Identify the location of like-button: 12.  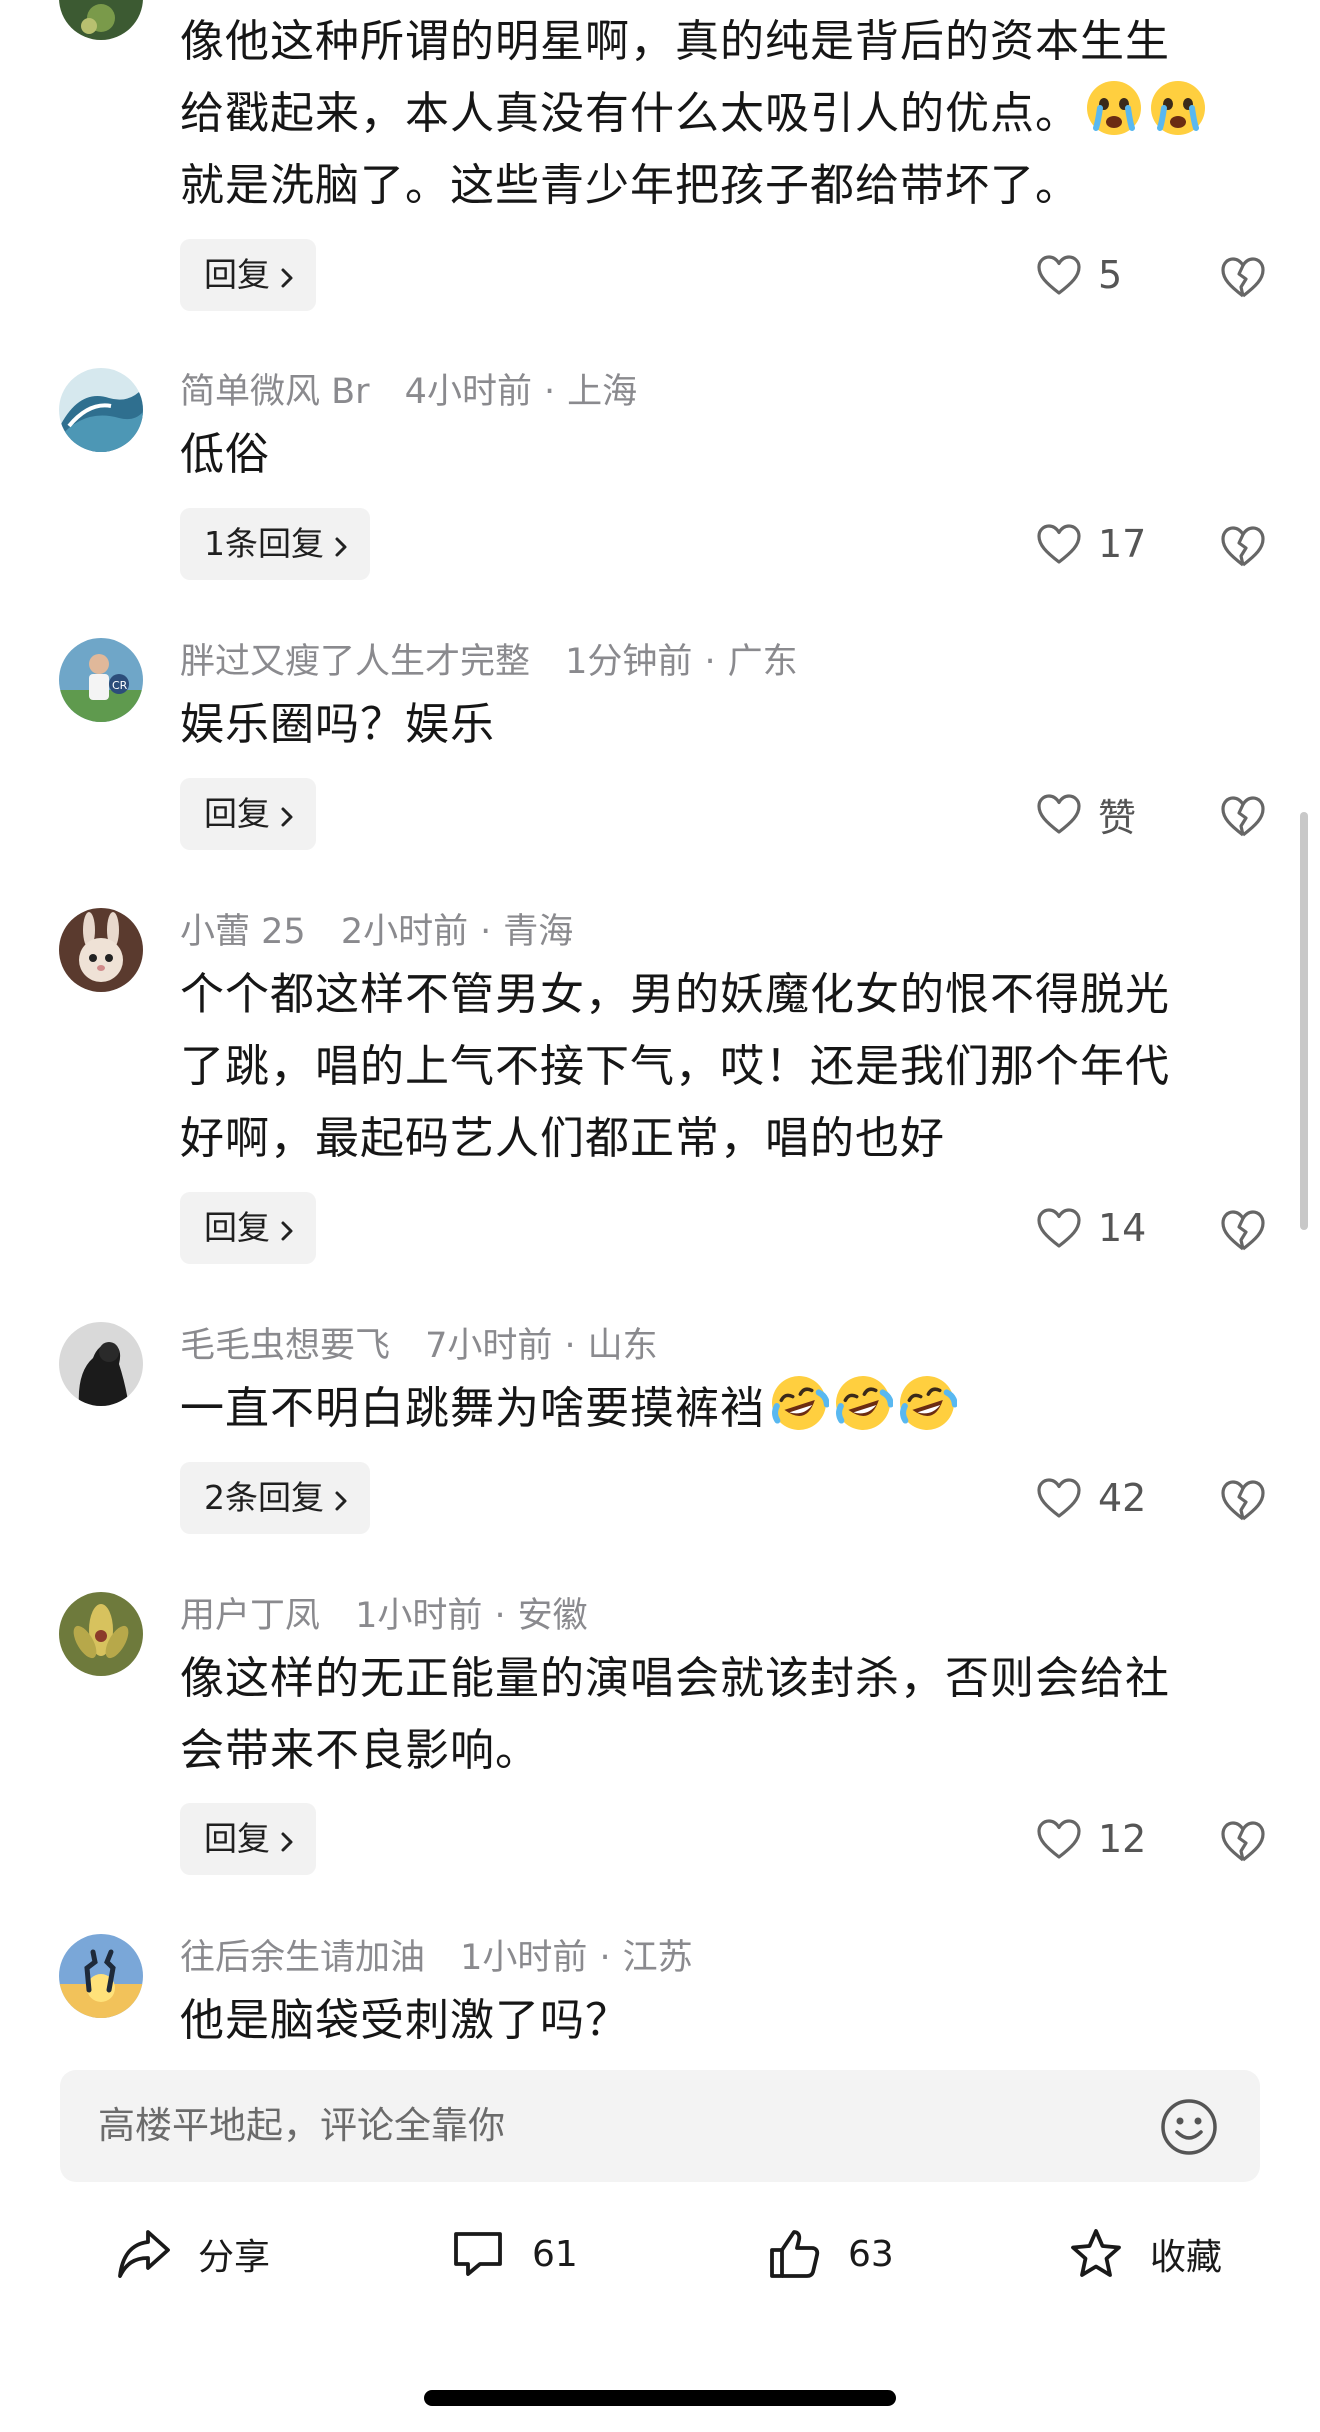
(1091, 1839).